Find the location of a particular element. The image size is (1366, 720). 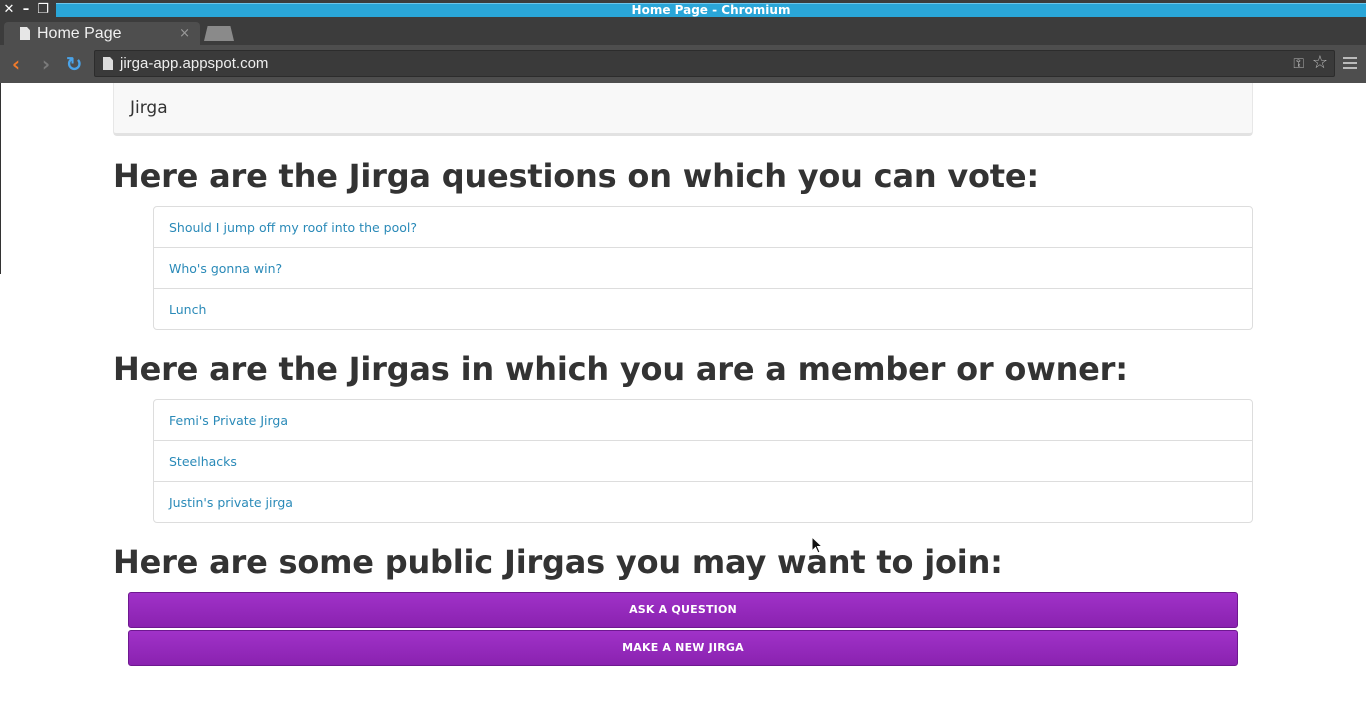

window-controls: ✕ – ❐ is located at coordinates (26, 10).